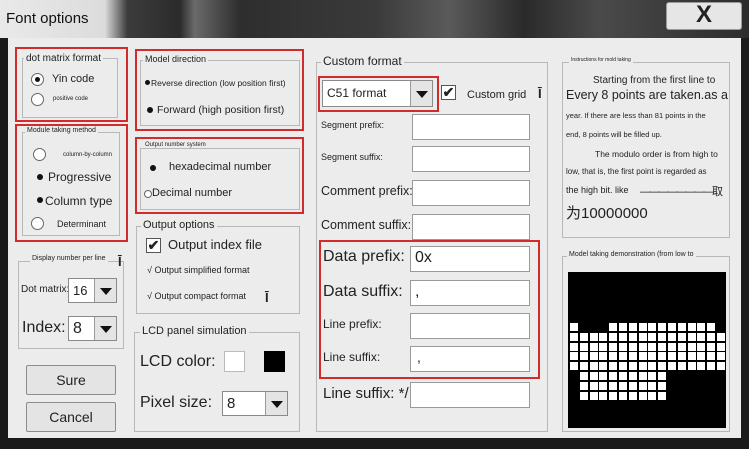 This screenshot has height=449, width=749. I want to click on highlight-box-model-direction, so click(219, 90).